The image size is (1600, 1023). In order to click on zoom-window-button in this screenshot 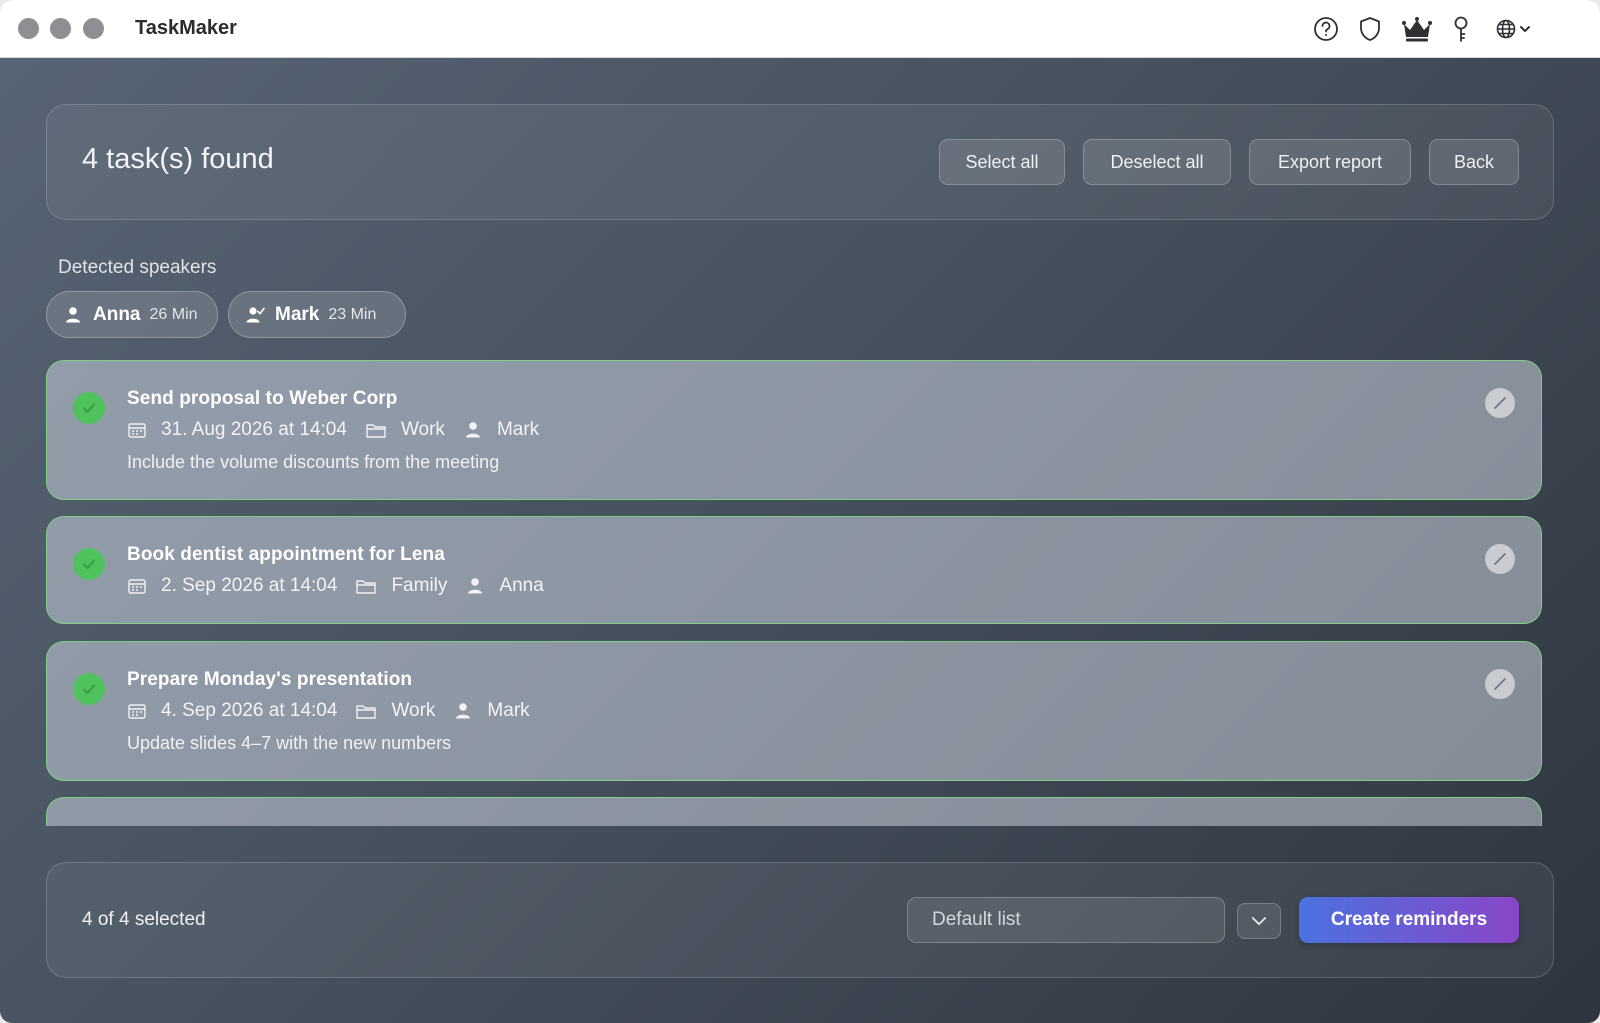, I will do `click(93, 28)`.